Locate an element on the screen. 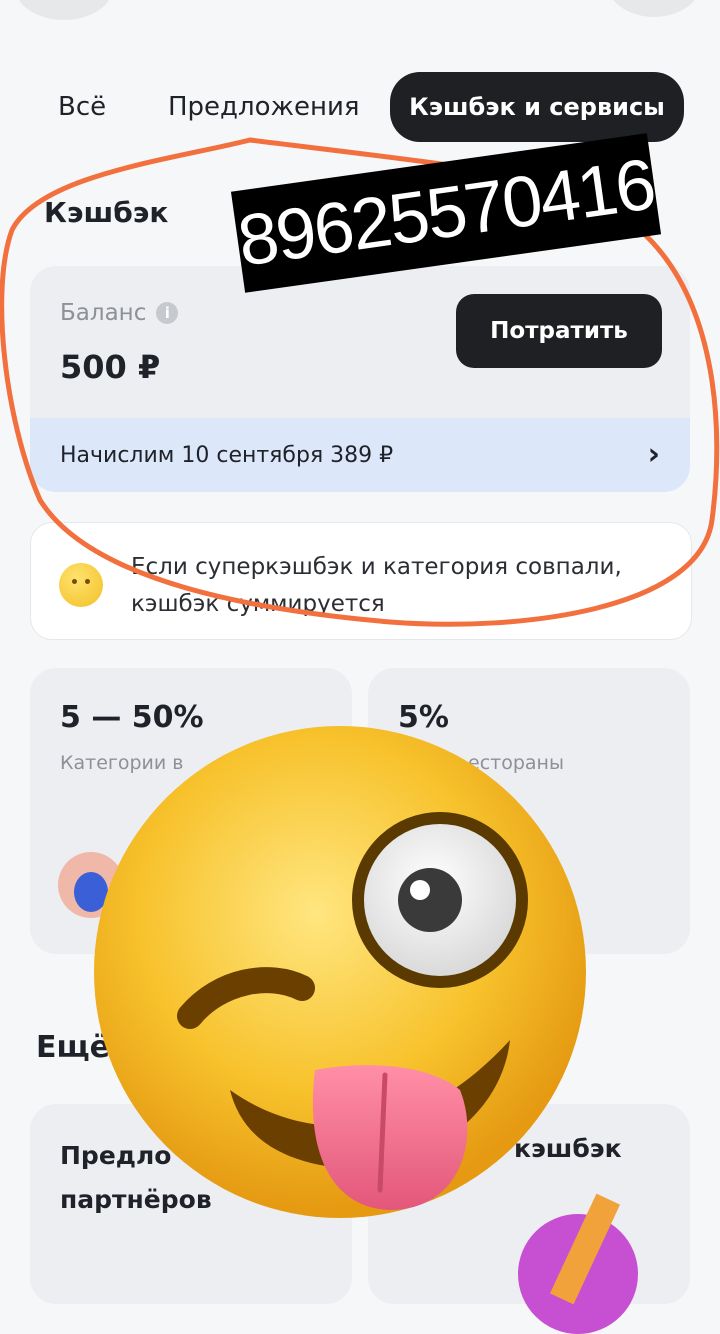 This screenshot has height=1334, width=720. tab-all: Всё is located at coordinates (82, 107).